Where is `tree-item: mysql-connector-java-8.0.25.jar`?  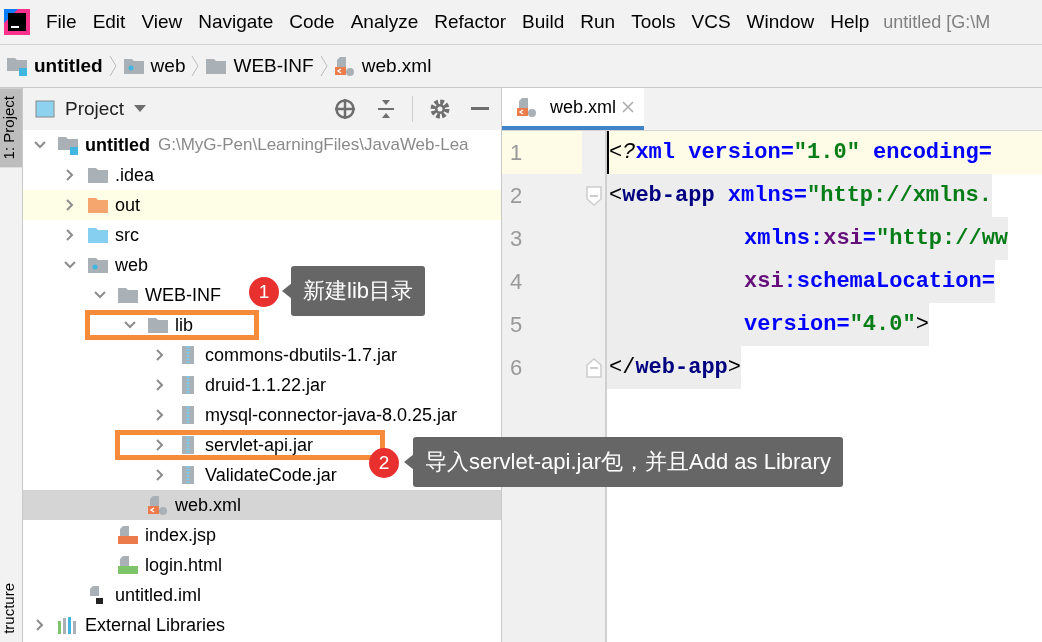
tree-item: mysql-connector-java-8.0.25.jar is located at coordinates (305, 415).